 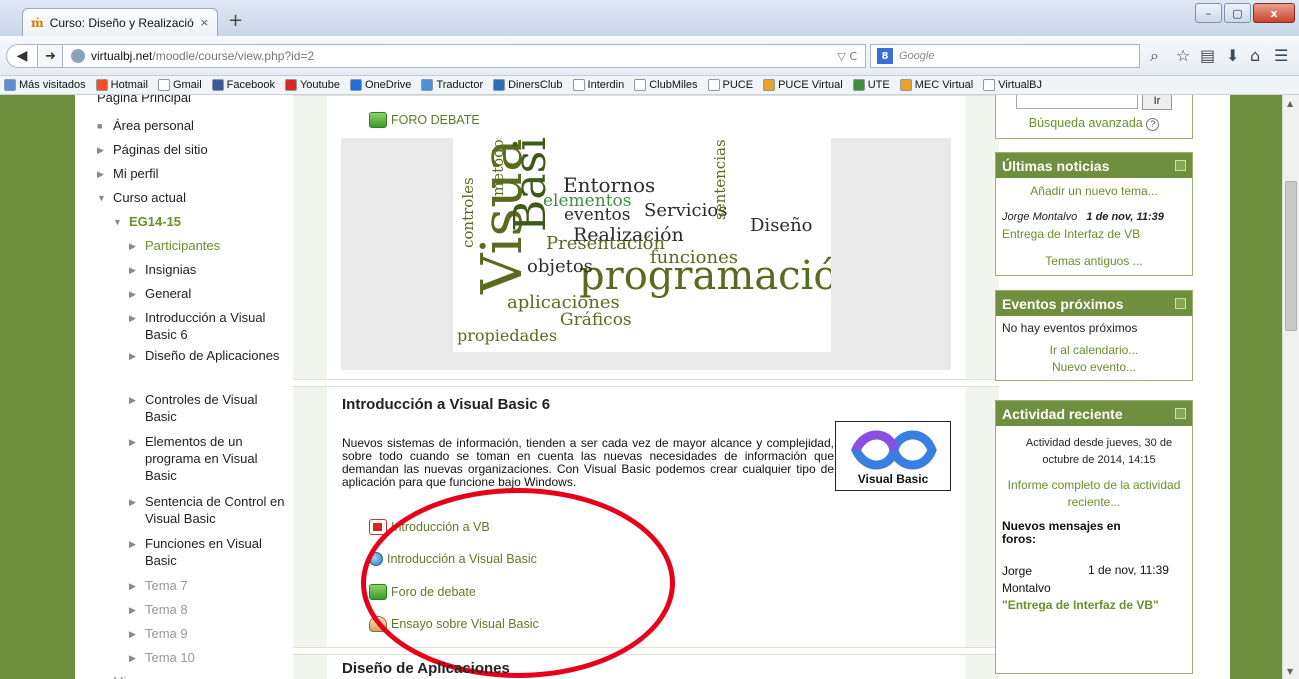 I want to click on close-window-button: x, so click(x=1274, y=13).